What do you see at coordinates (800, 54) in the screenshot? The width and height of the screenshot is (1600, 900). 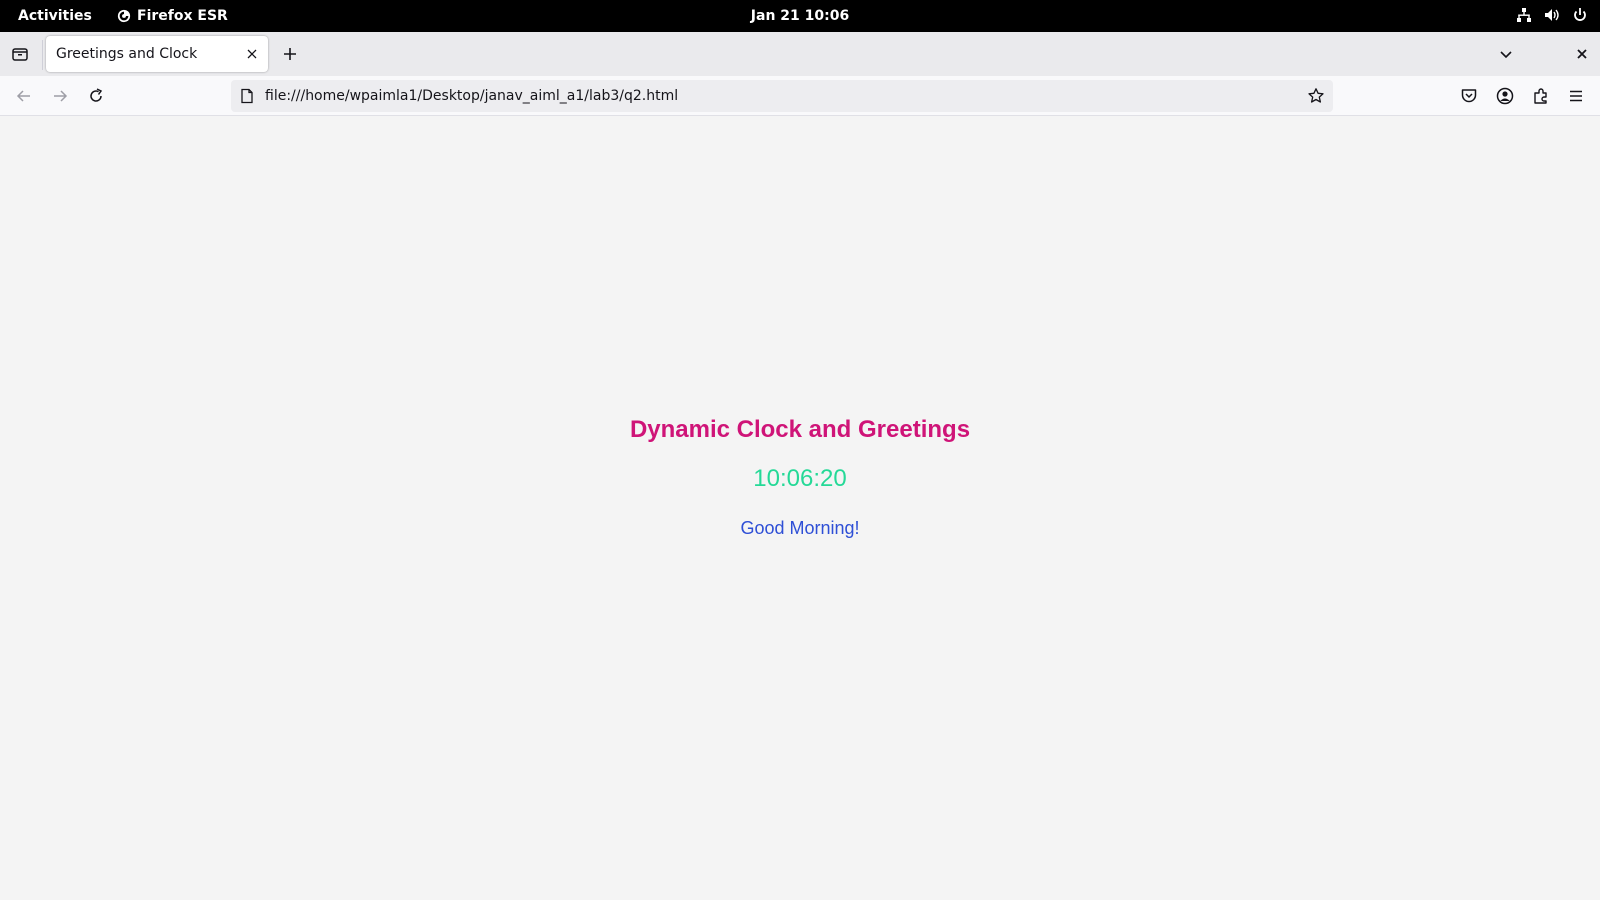 I see `tab-strip: Greetings and Clock` at bounding box center [800, 54].